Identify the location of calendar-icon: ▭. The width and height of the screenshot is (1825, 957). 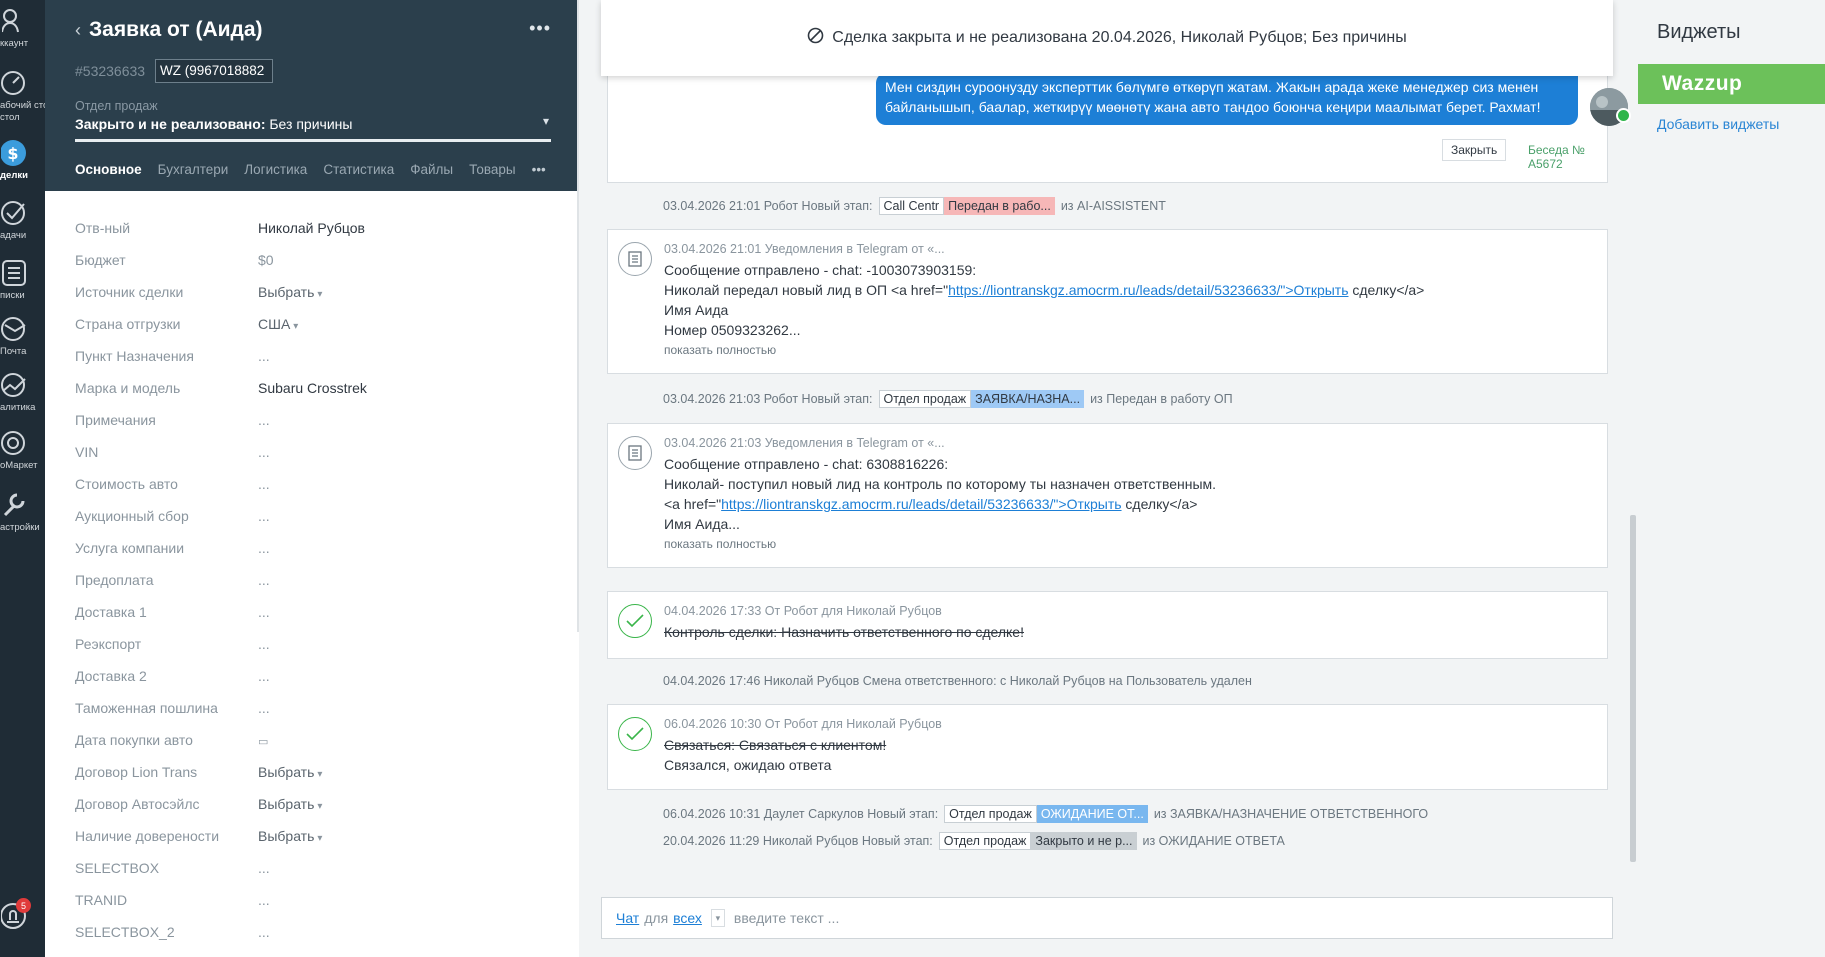
(263, 742).